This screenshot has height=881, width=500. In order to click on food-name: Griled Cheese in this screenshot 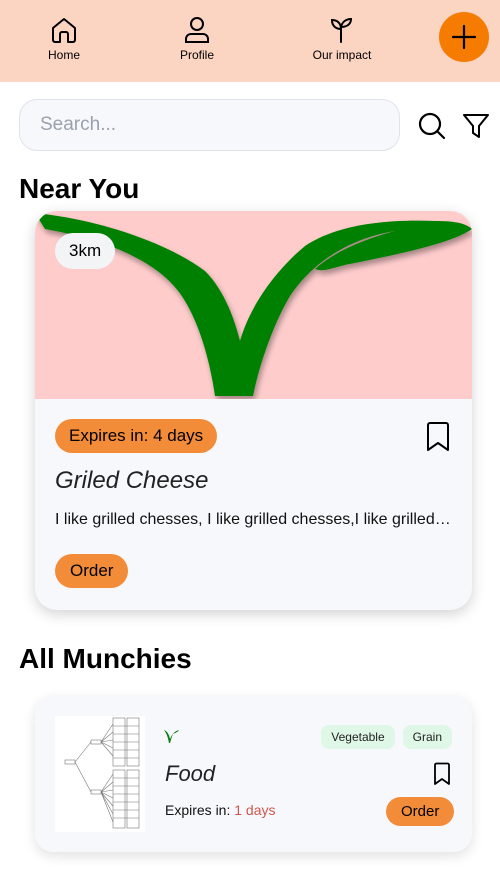, I will do `click(132, 480)`.